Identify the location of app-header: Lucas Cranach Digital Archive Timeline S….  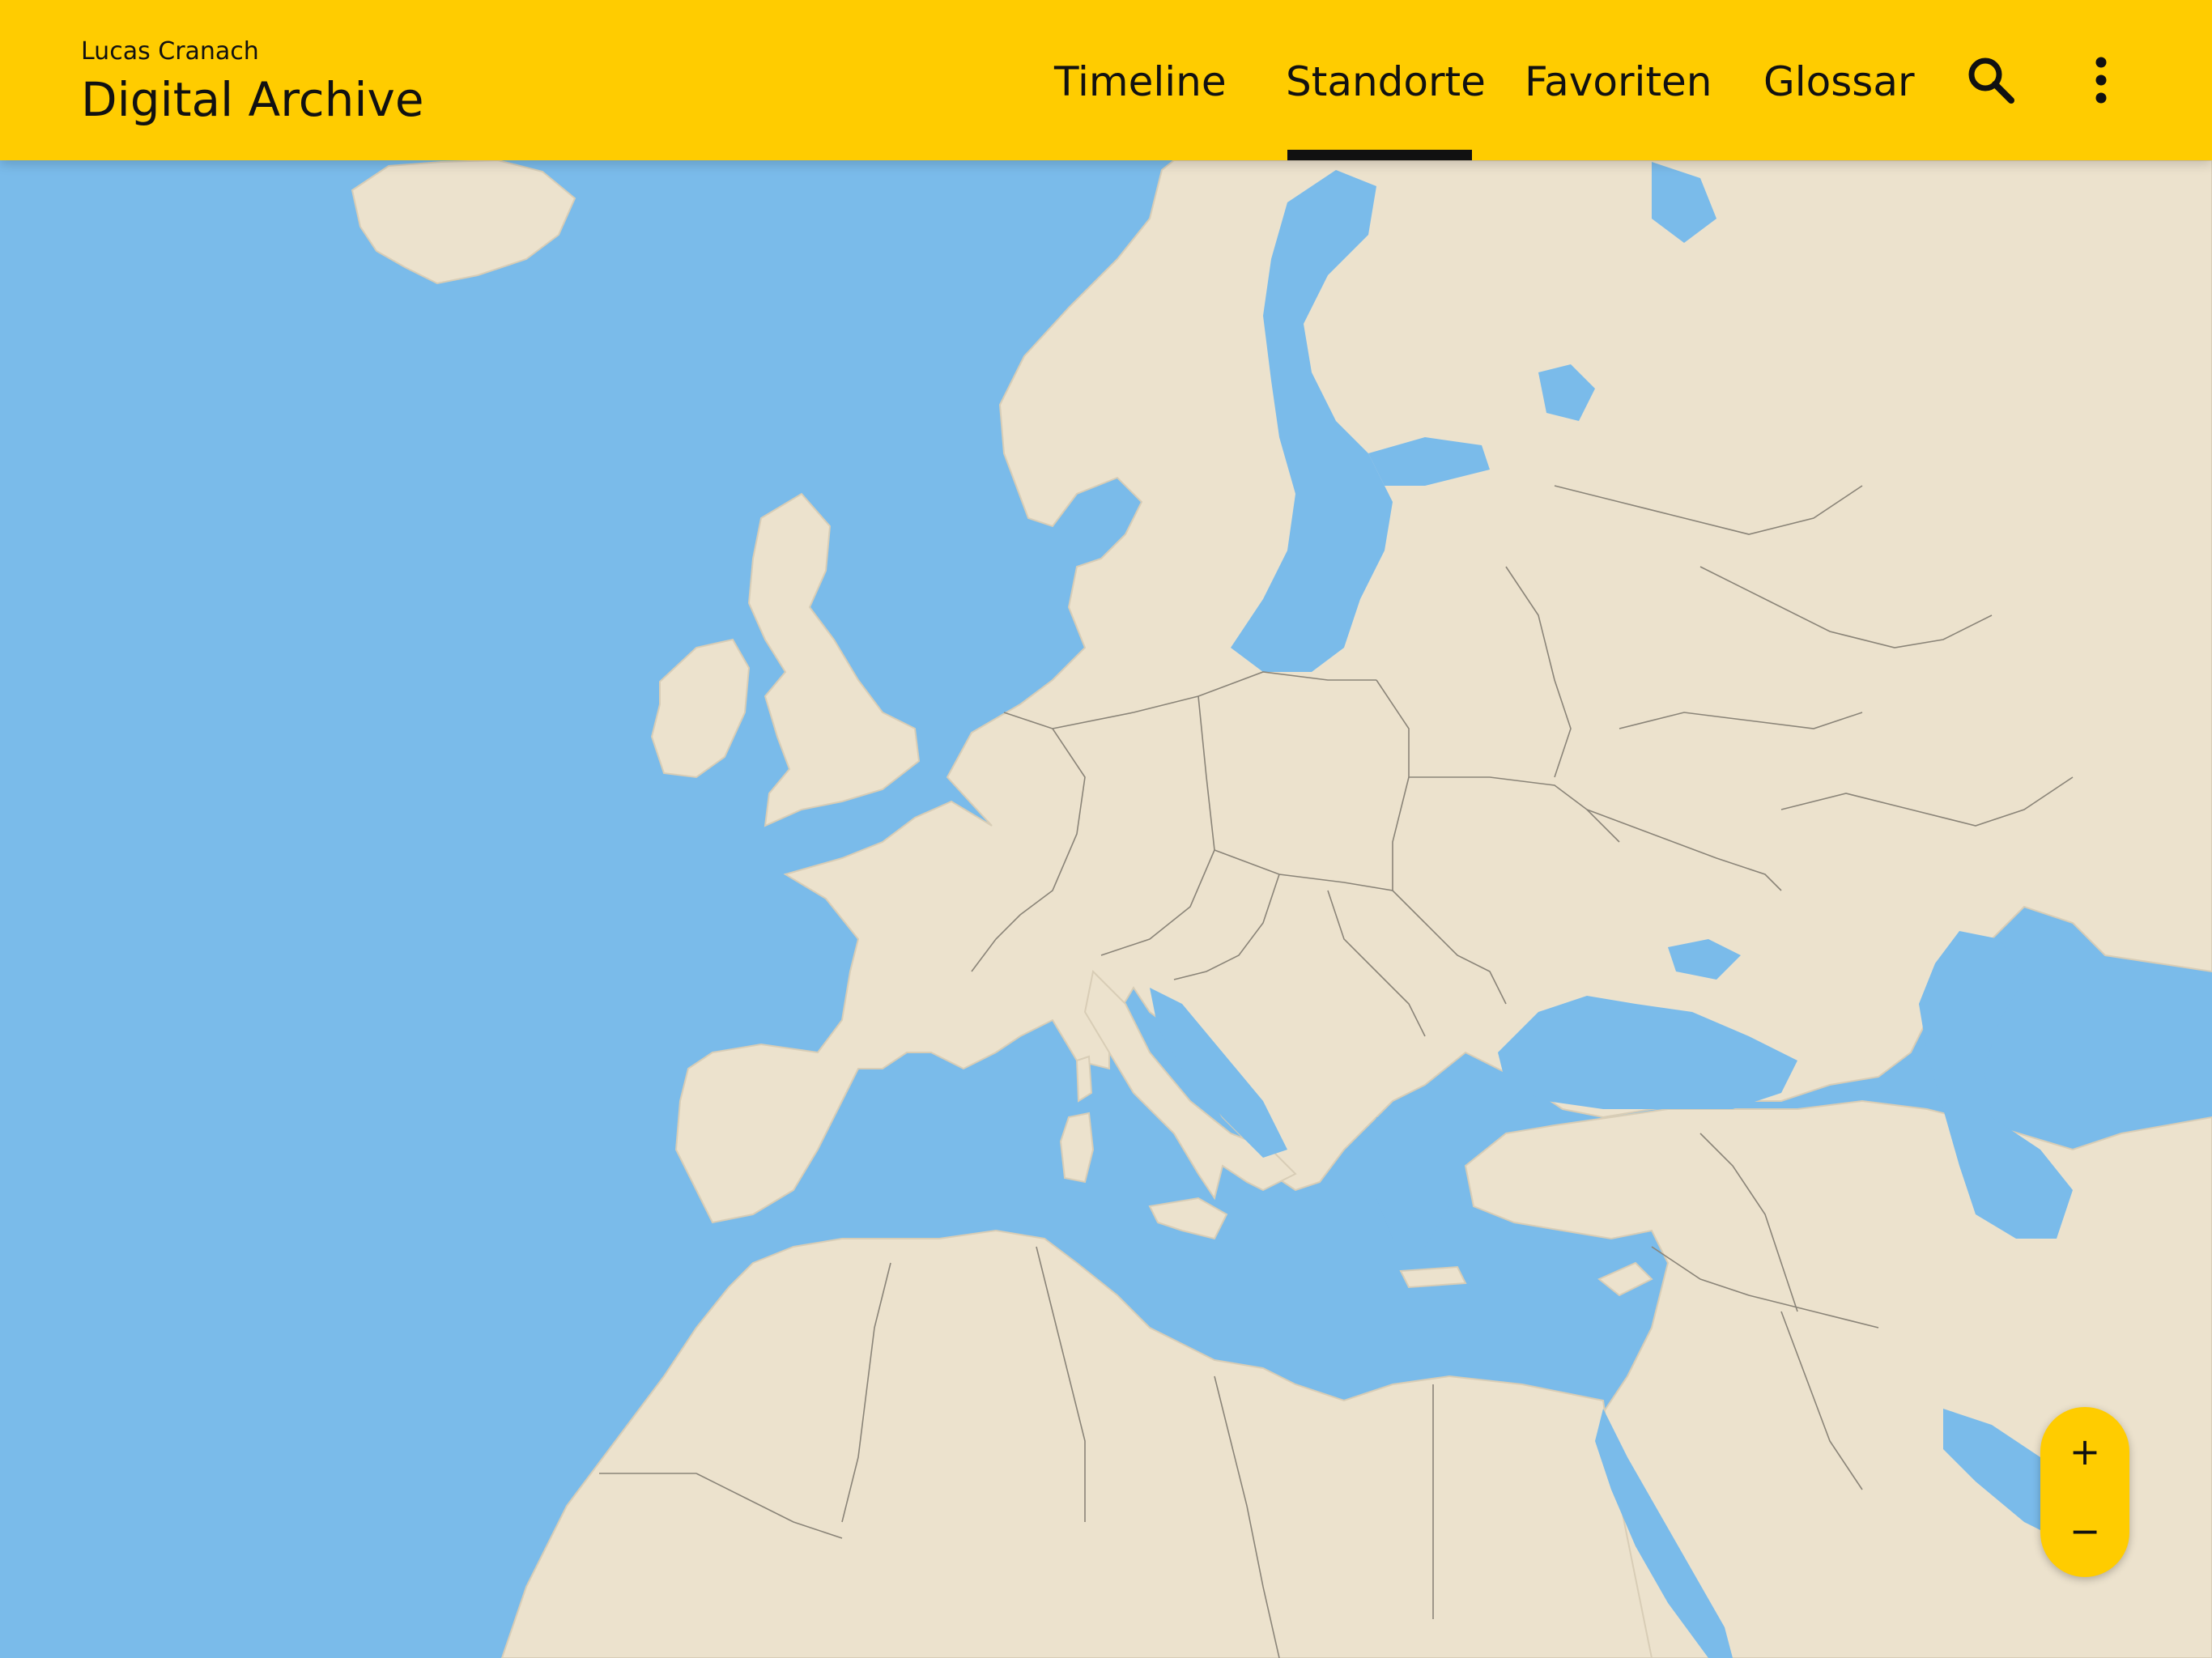
(1106, 80).